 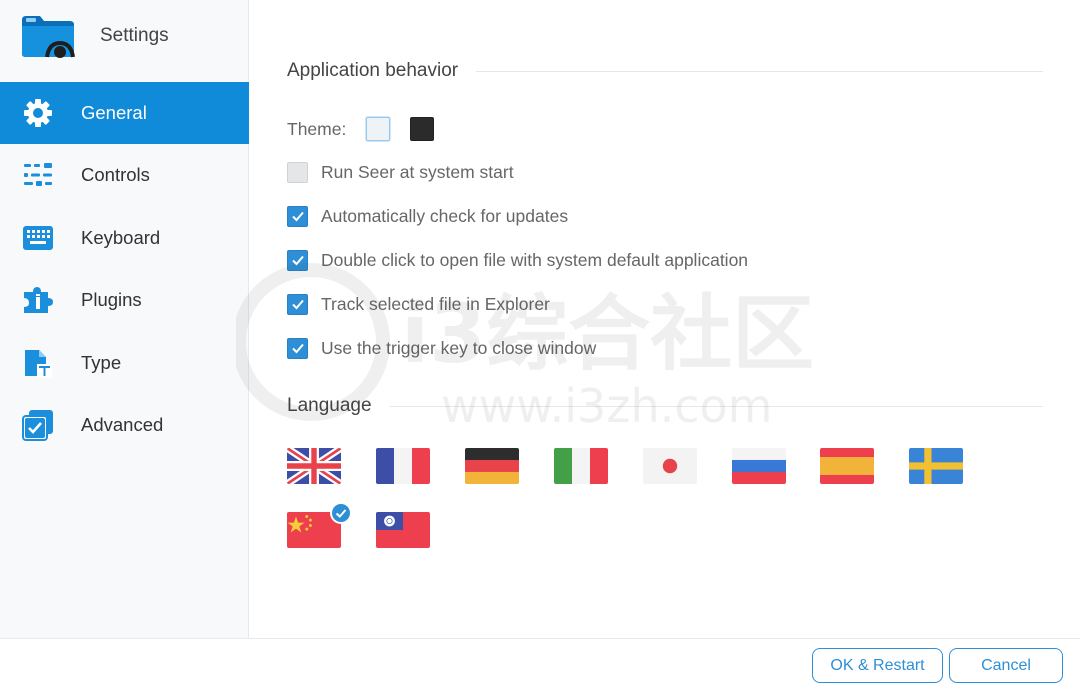 What do you see at coordinates (329, 405) in the screenshot?
I see `section-title: Language` at bounding box center [329, 405].